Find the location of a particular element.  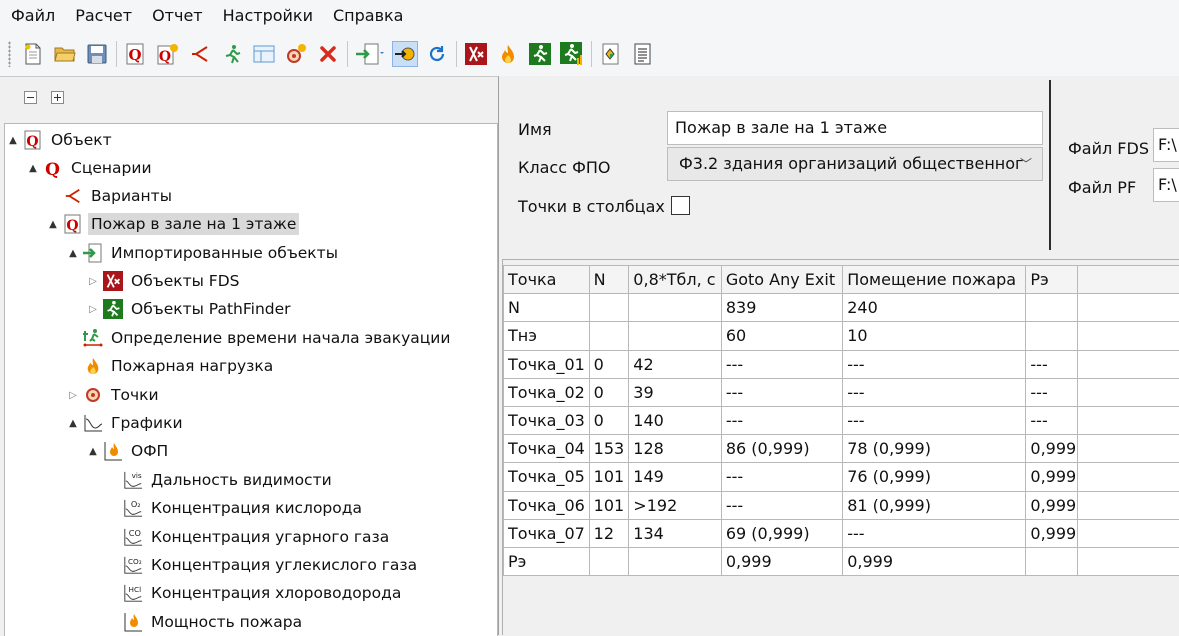

refresh-icon is located at coordinates (437, 54).